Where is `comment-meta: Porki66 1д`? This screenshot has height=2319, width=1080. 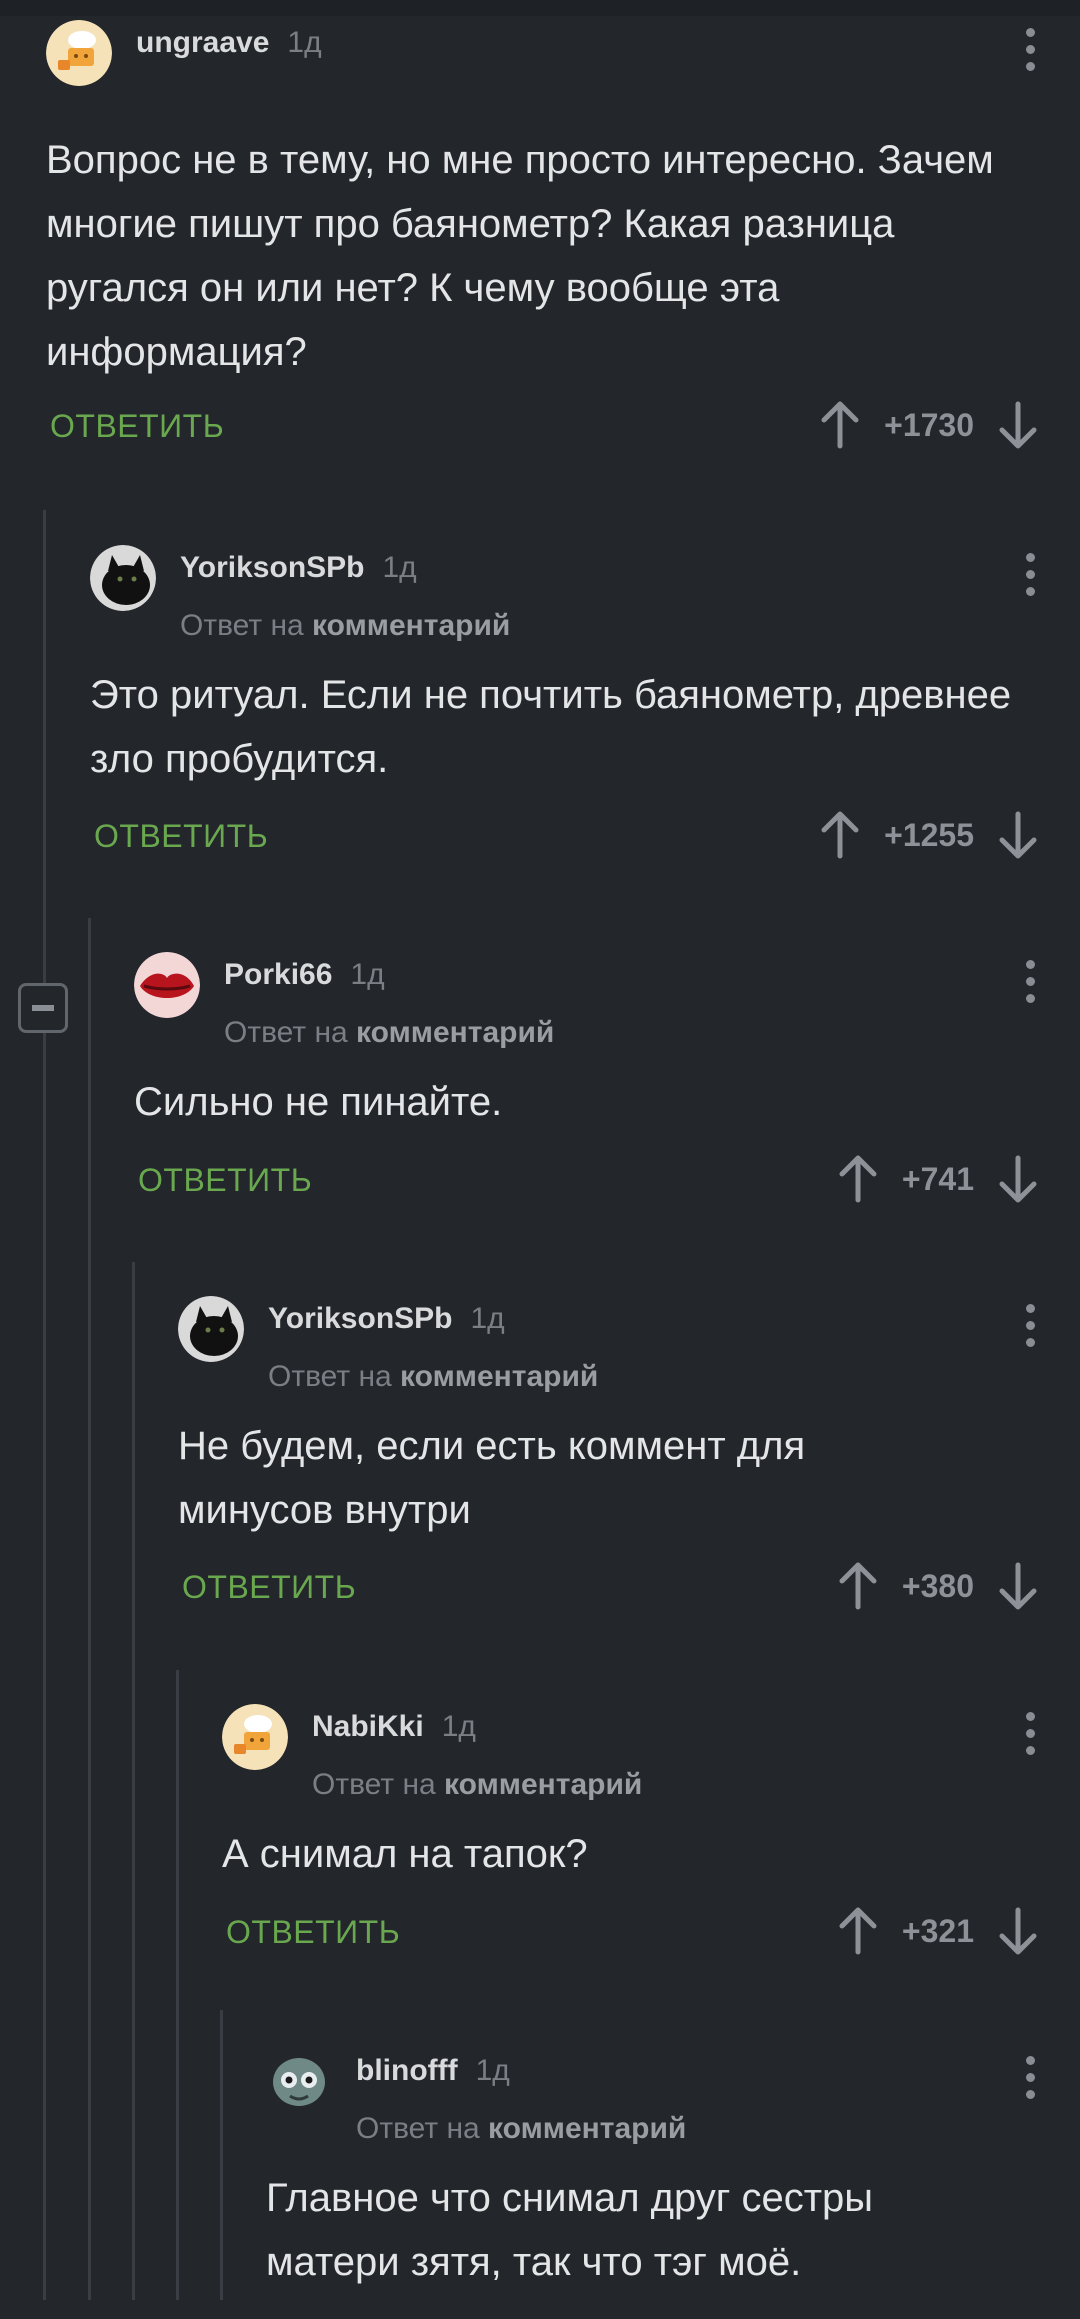 comment-meta: Porki66 1д is located at coordinates (304, 975).